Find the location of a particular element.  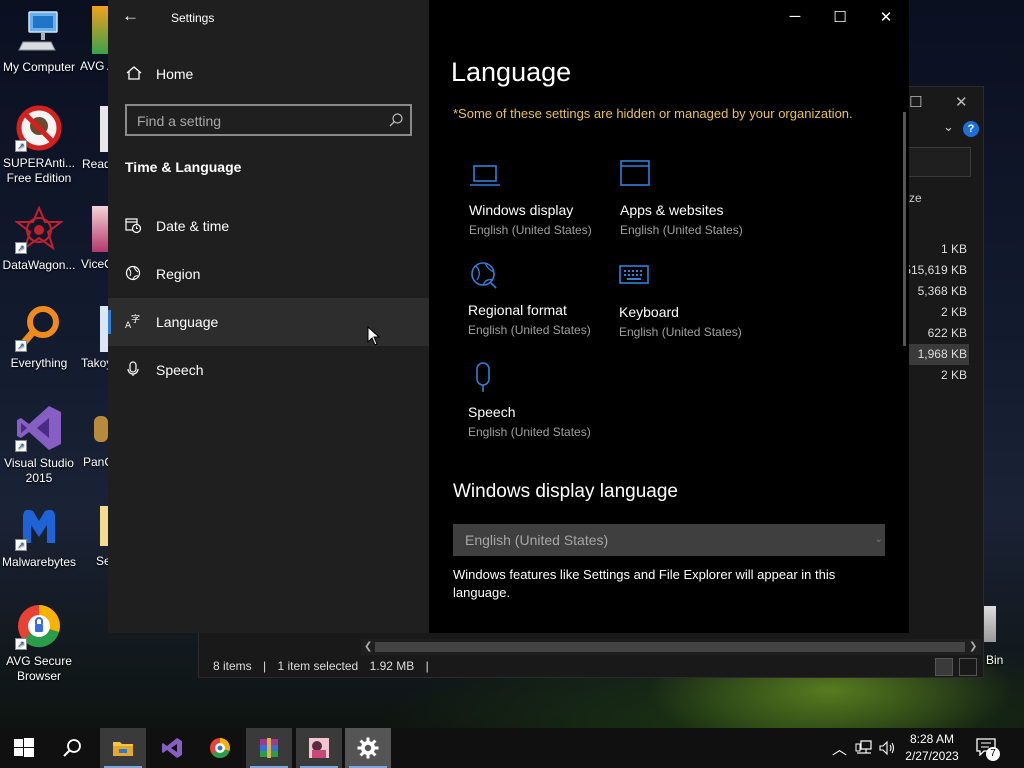

vertical-scrollbar is located at coordinates (904, 229).